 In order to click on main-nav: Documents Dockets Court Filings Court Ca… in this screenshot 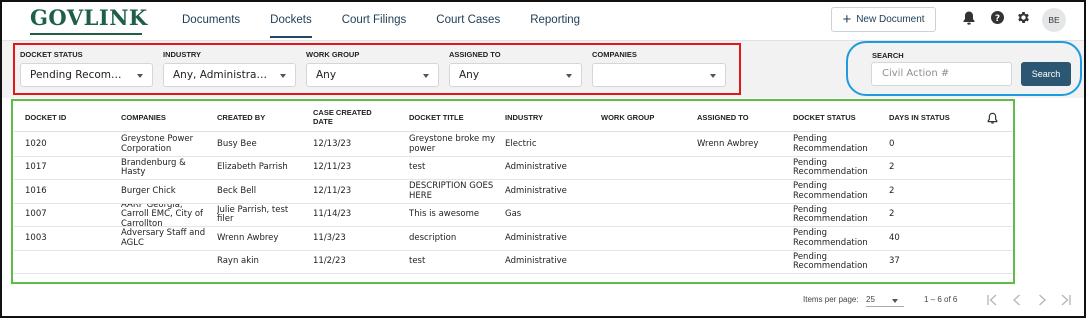, I will do `click(396, 22)`.